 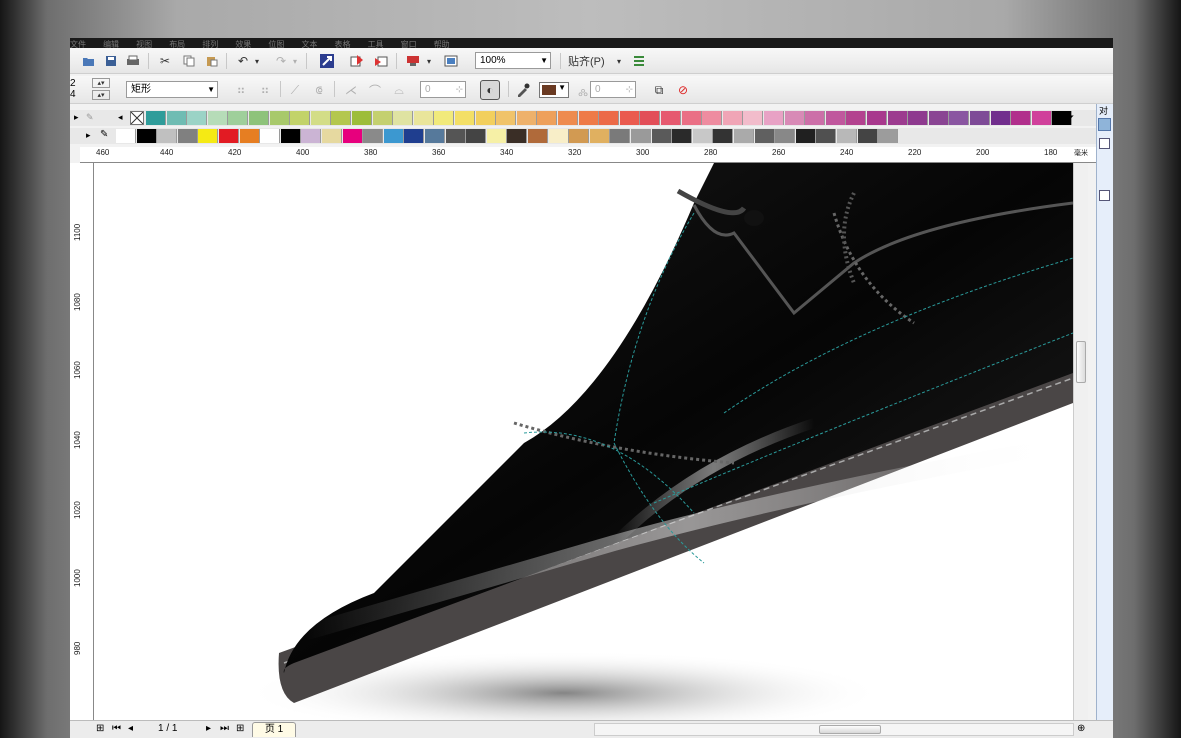 I want to click on menu-effects: 效果, so click(x=243, y=44).